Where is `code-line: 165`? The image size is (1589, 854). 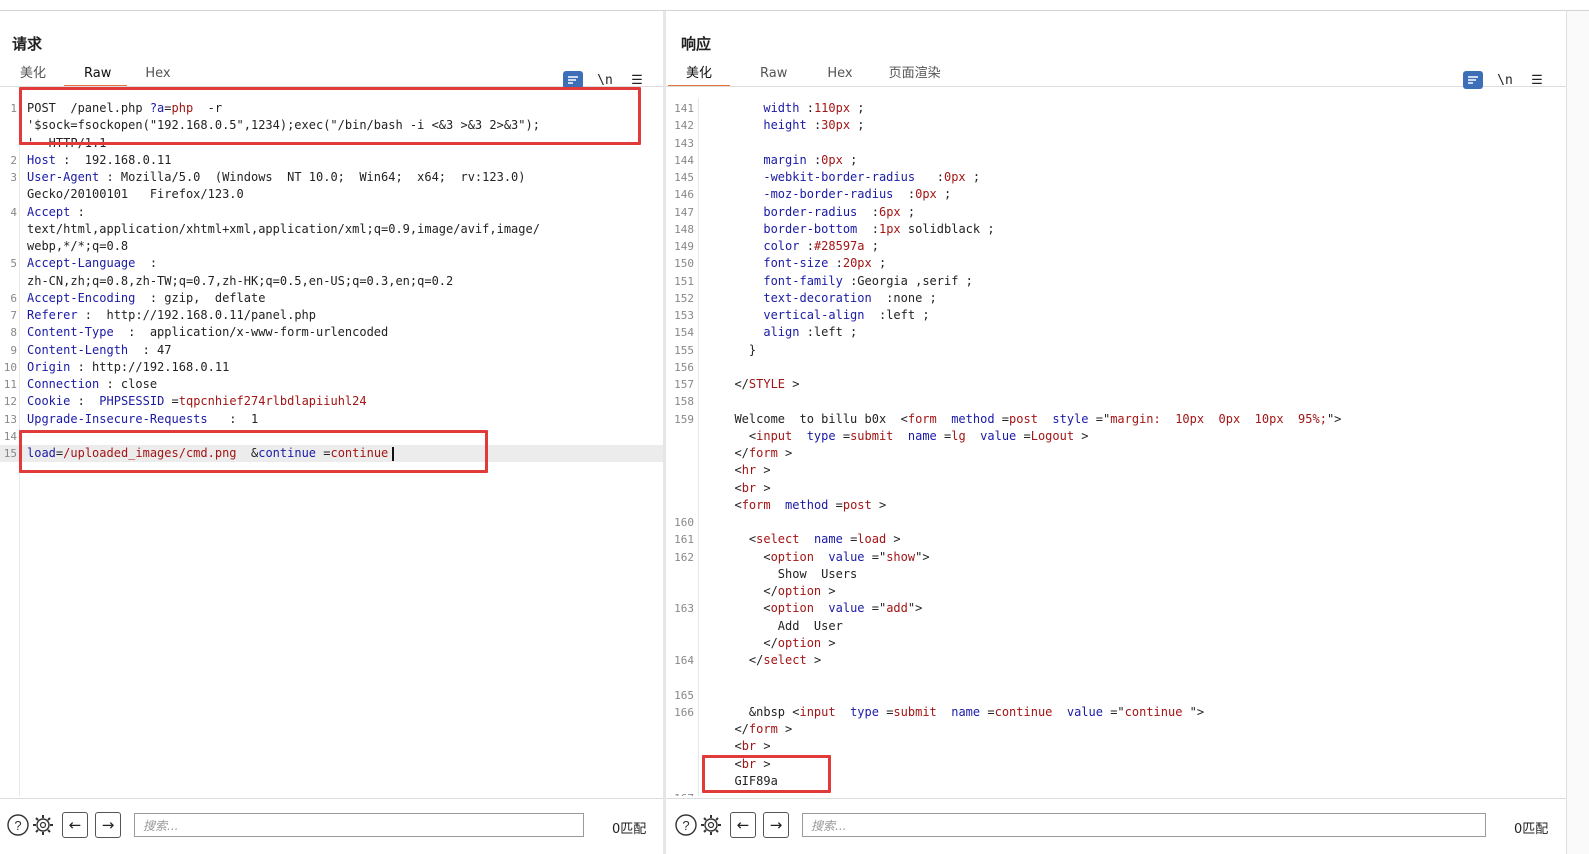
code-line: 165 is located at coordinates (1116, 695).